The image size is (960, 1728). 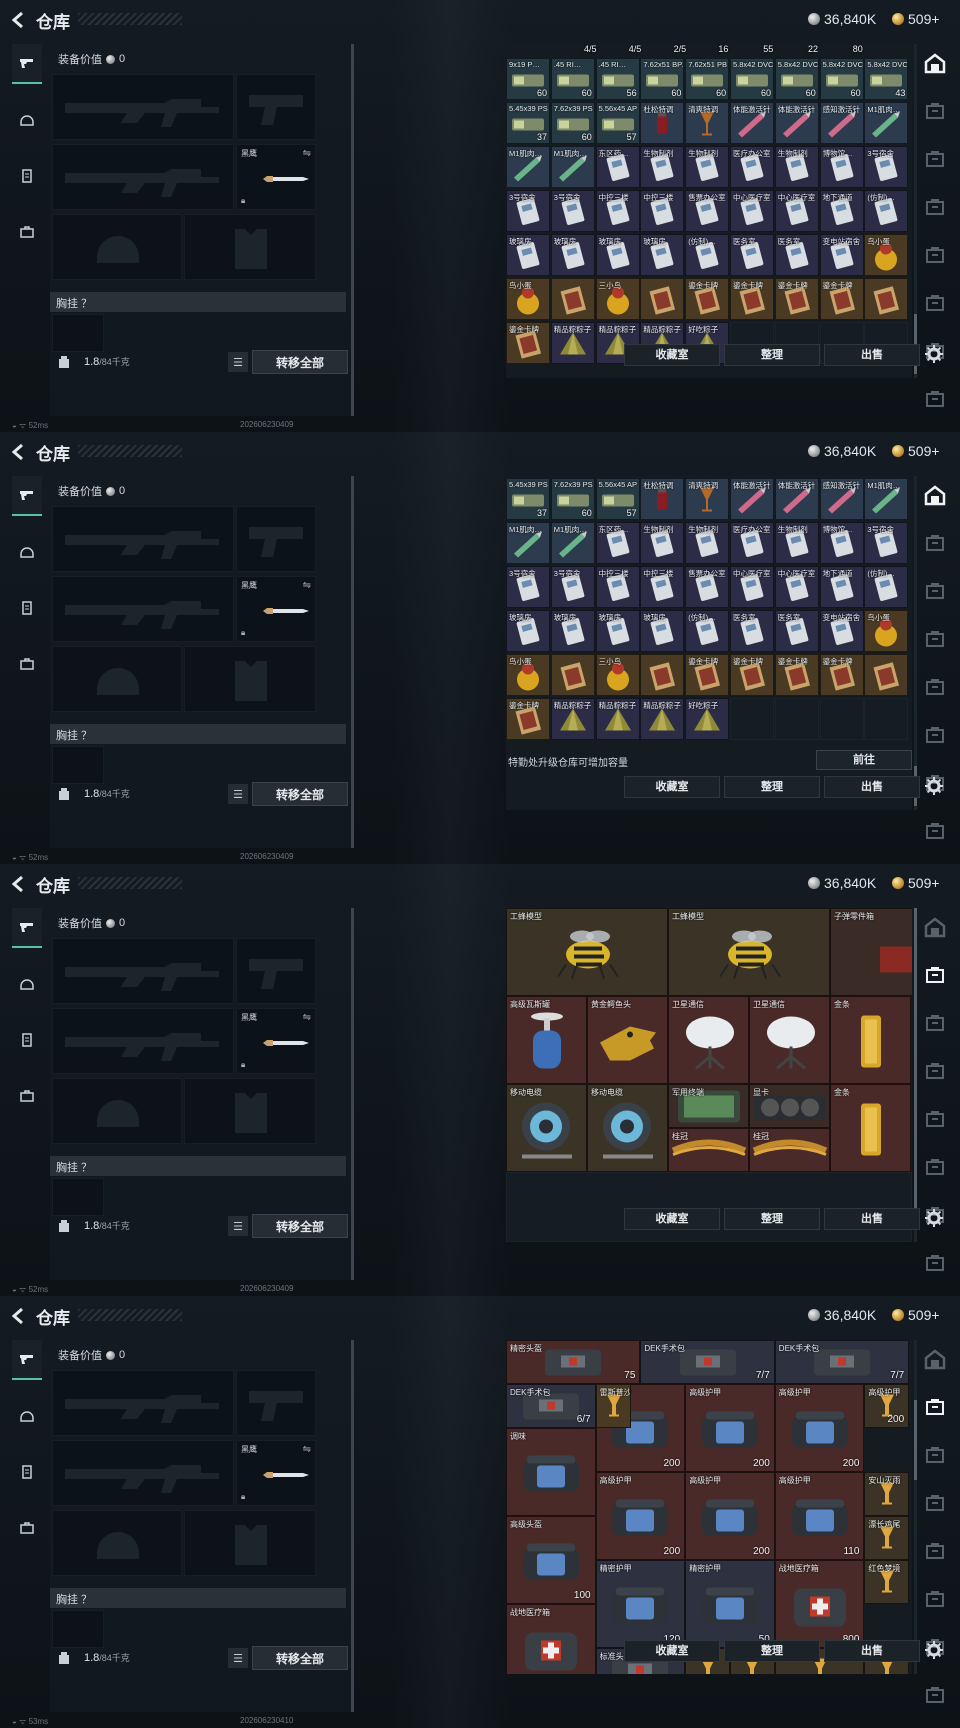 What do you see at coordinates (772, 355) in the screenshot?
I see `organize-button: 整理` at bounding box center [772, 355].